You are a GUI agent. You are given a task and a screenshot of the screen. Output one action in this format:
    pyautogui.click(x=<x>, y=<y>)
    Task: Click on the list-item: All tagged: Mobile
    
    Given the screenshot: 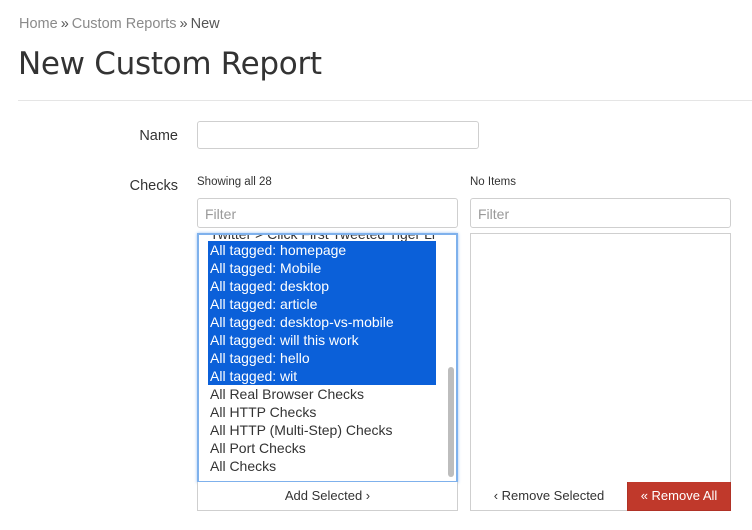 What is the action you would take?
    pyautogui.click(x=322, y=268)
    